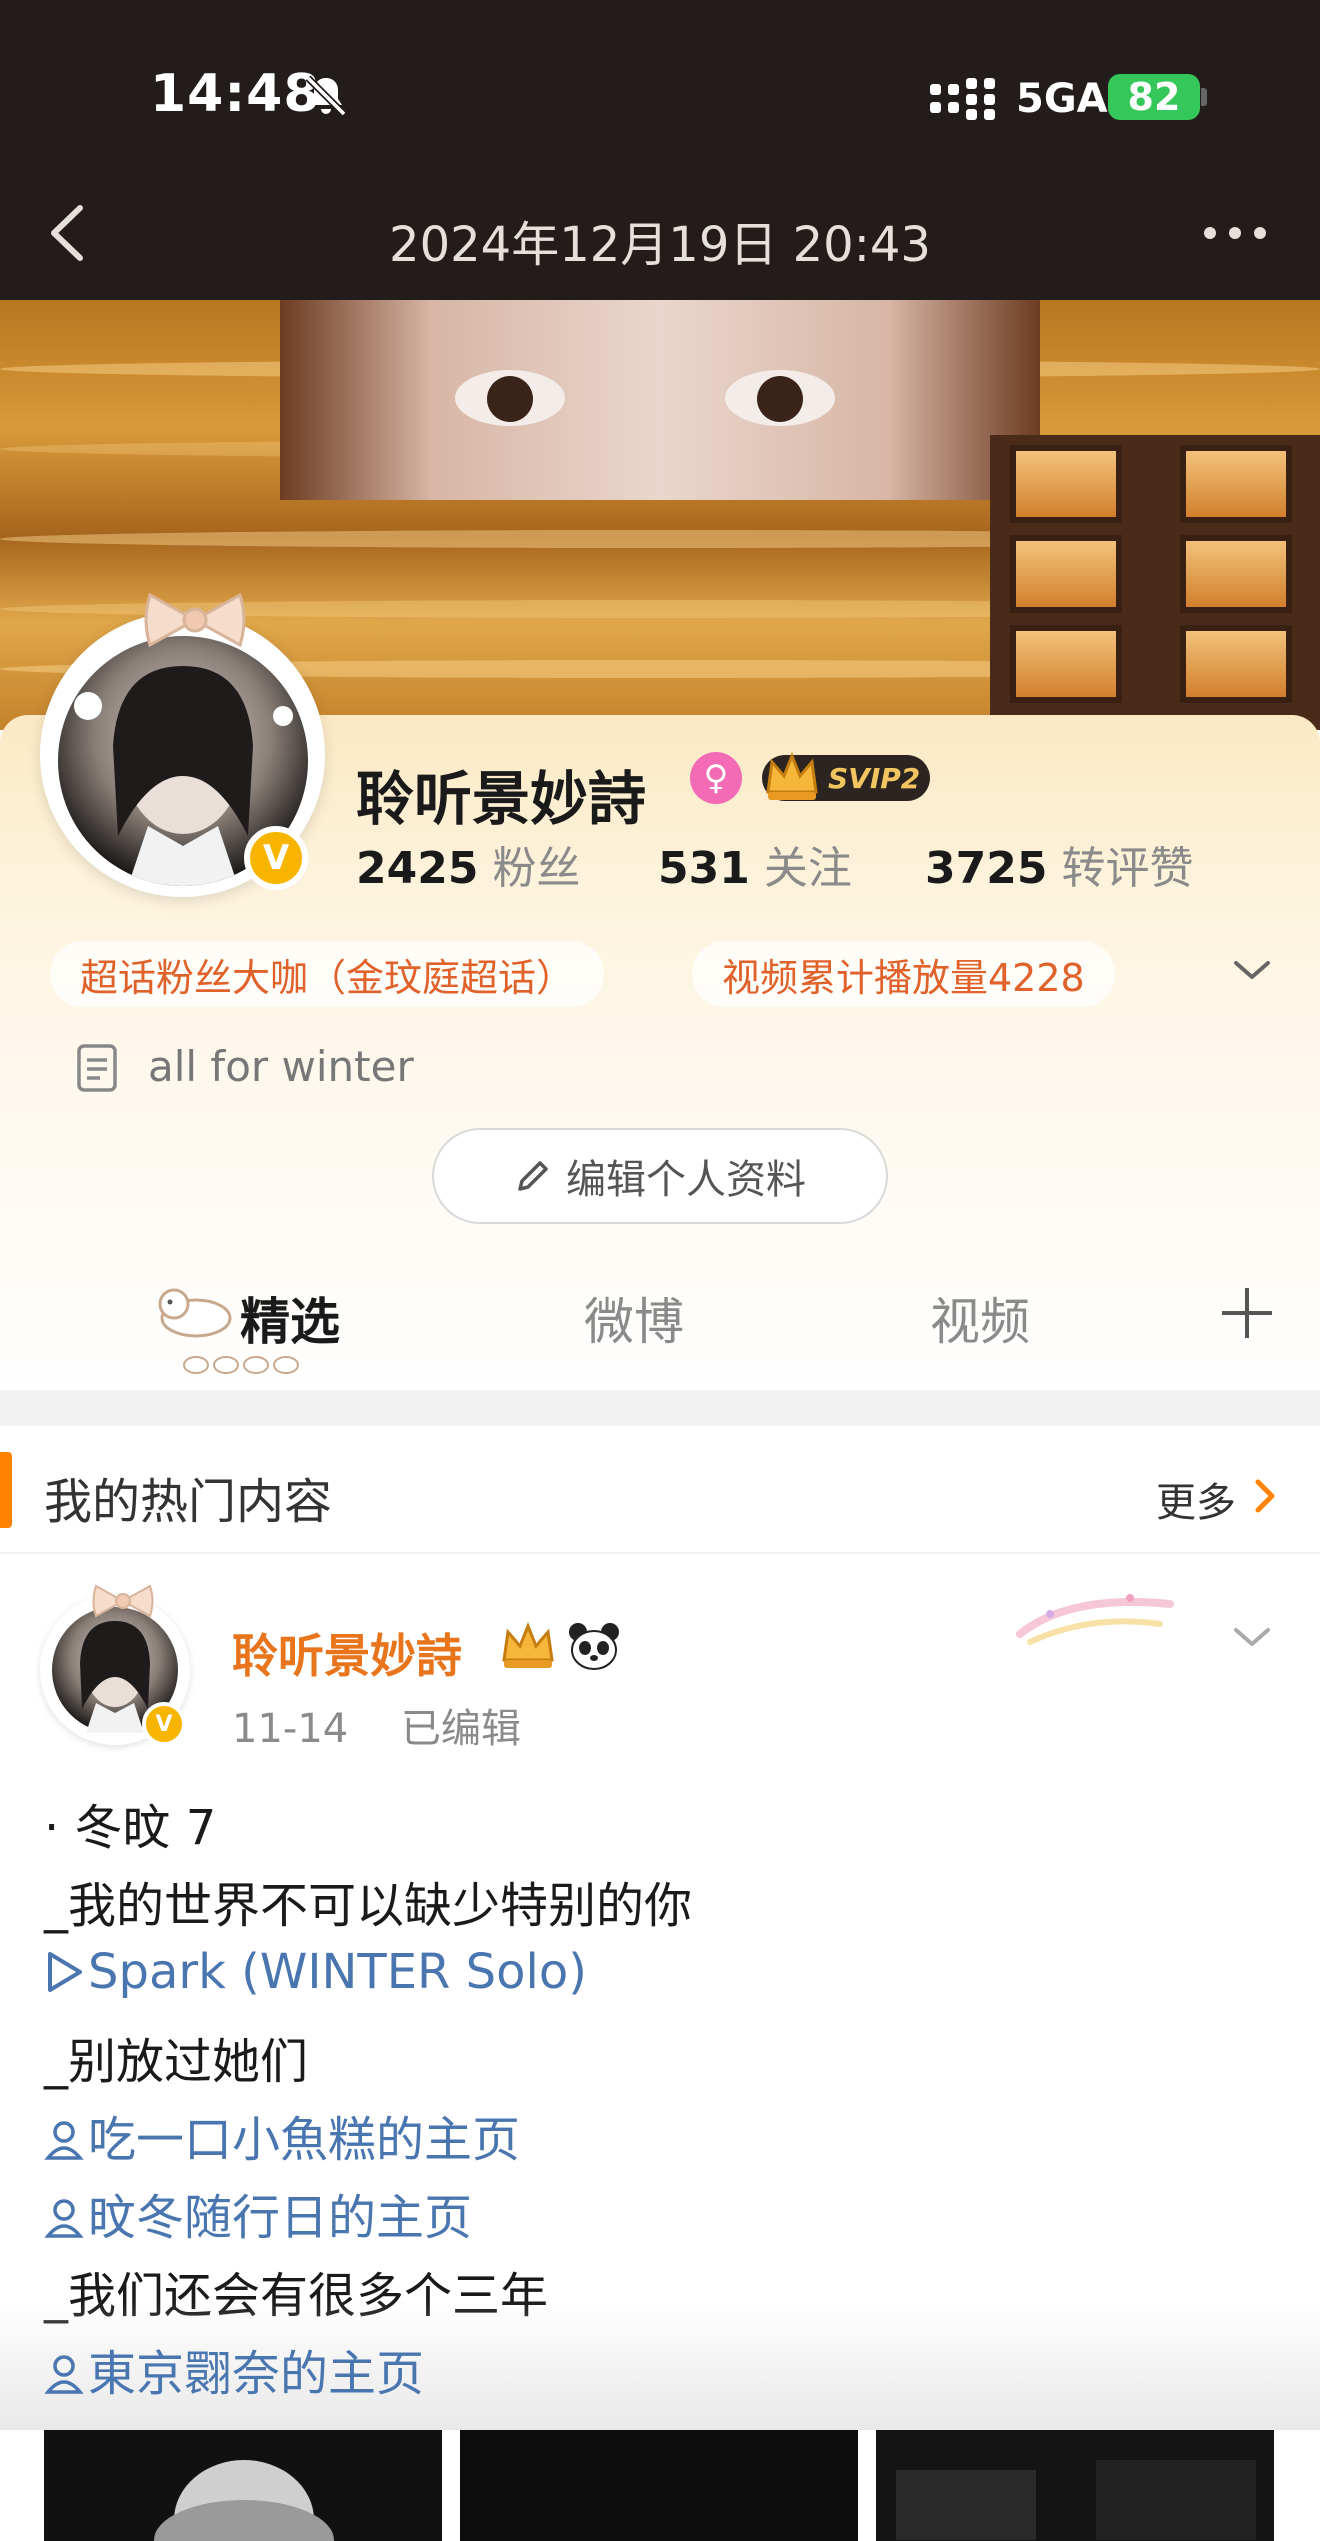 This screenshot has width=1320, height=2541. What do you see at coordinates (188, 1502) in the screenshot?
I see `hot-content-title: 我的热门内容` at bounding box center [188, 1502].